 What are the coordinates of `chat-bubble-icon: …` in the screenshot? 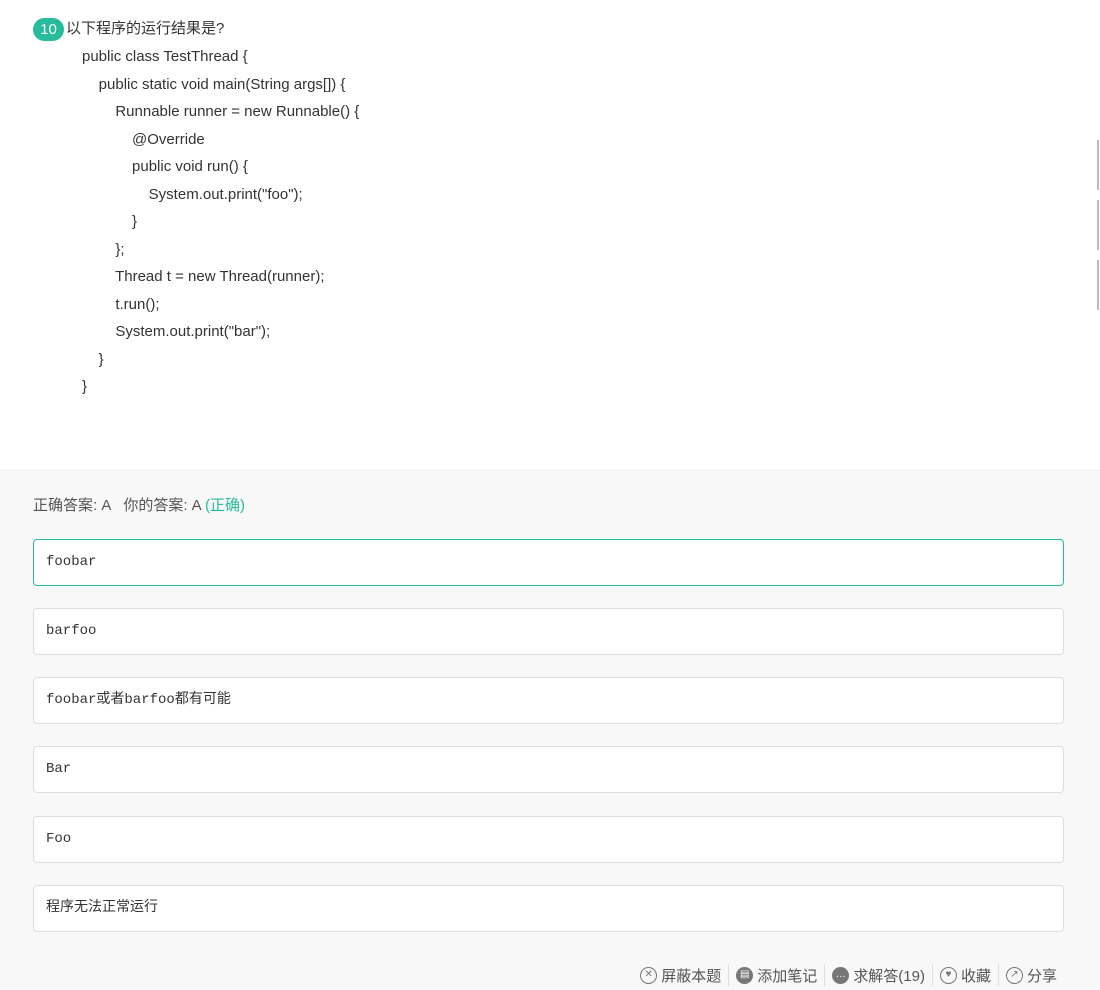 It's located at (841, 975).